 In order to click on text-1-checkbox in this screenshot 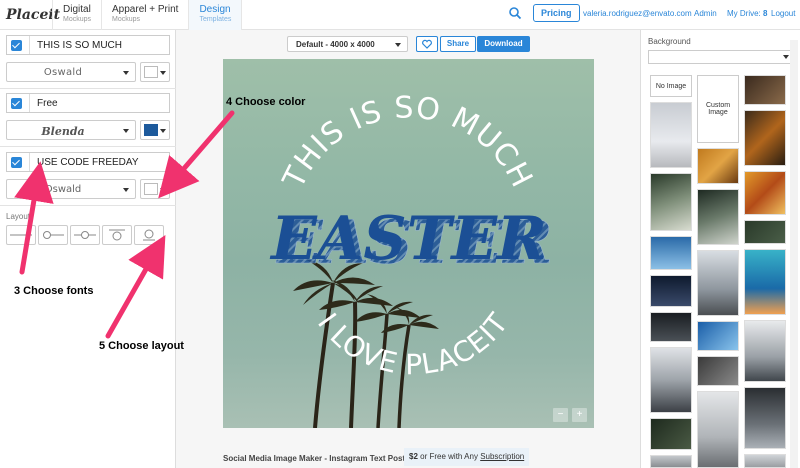, I will do `click(16, 45)`.